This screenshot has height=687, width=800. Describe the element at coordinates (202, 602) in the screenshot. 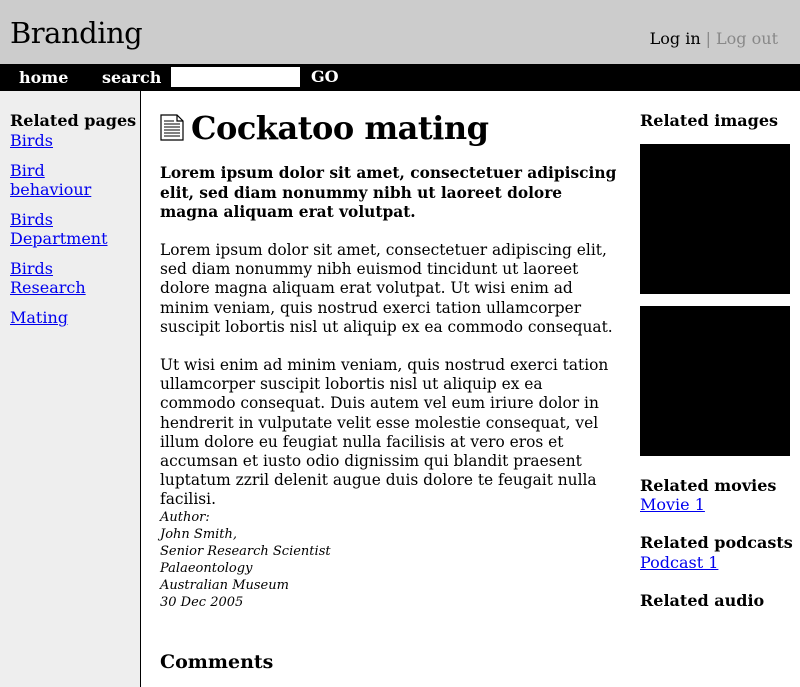

I see `author-date: 30 Dec 2005` at that location.